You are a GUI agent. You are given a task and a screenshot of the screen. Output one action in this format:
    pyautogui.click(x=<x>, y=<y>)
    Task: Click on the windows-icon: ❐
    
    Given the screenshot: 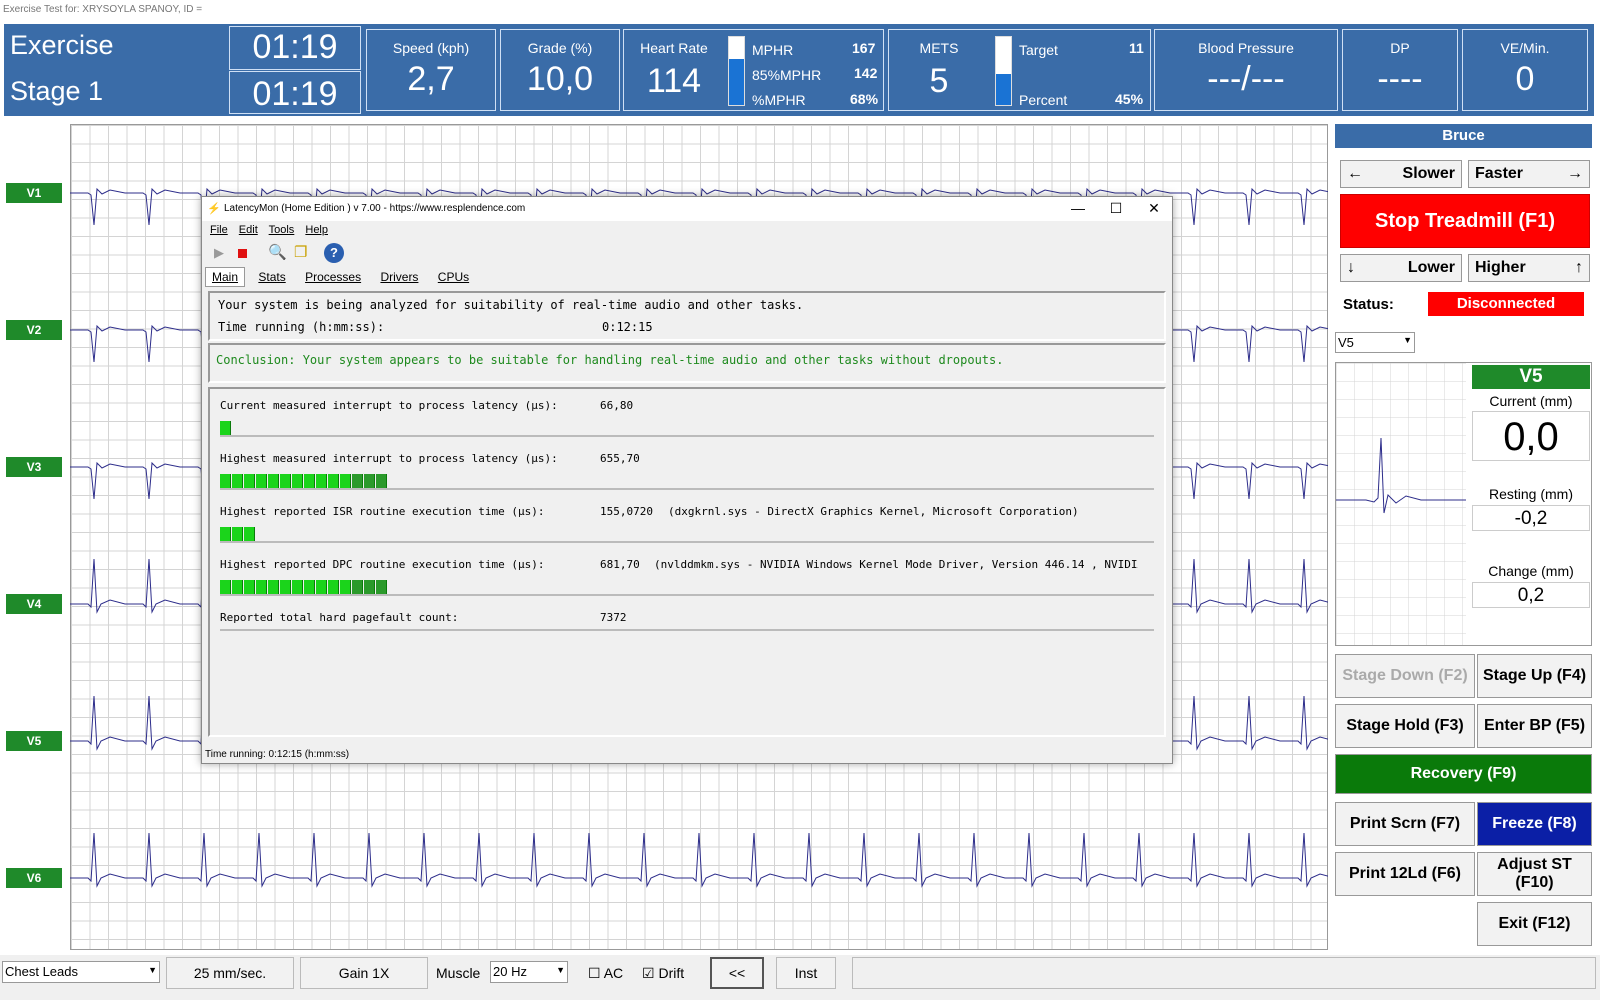 What is the action you would take?
    pyautogui.click(x=300, y=252)
    